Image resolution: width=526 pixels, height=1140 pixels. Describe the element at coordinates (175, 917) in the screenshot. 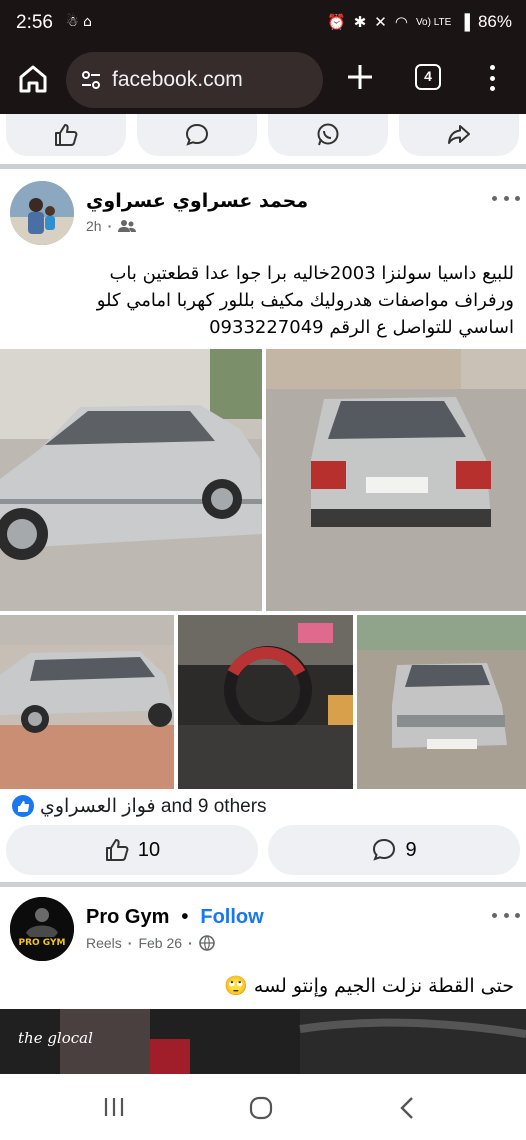

I see `post2-header: Pro Gym • Follow` at that location.